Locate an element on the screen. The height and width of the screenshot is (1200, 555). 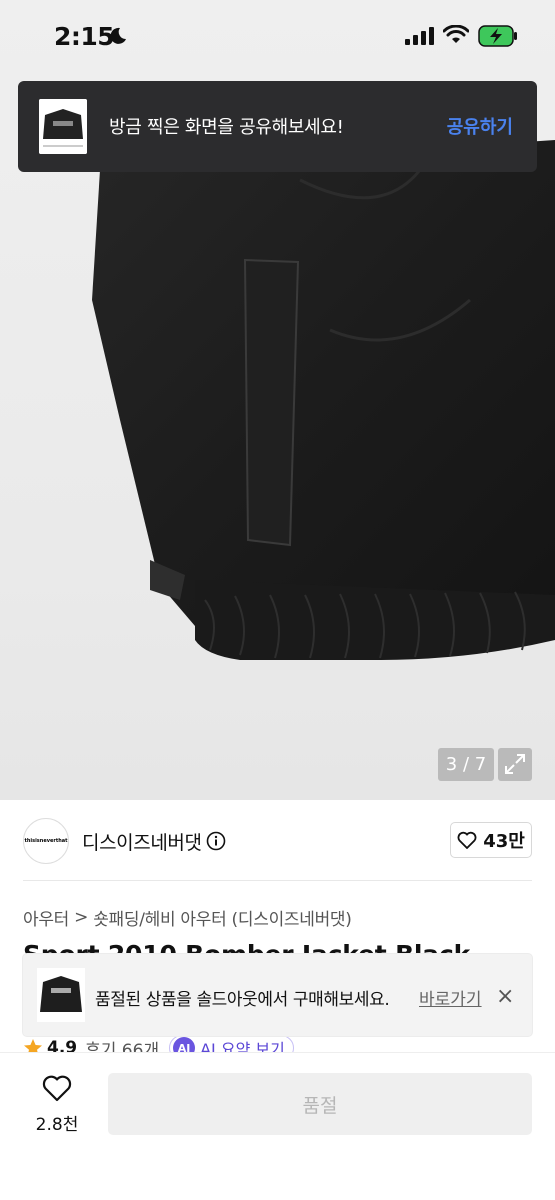
close-icon: × is located at coordinates (505, 996).